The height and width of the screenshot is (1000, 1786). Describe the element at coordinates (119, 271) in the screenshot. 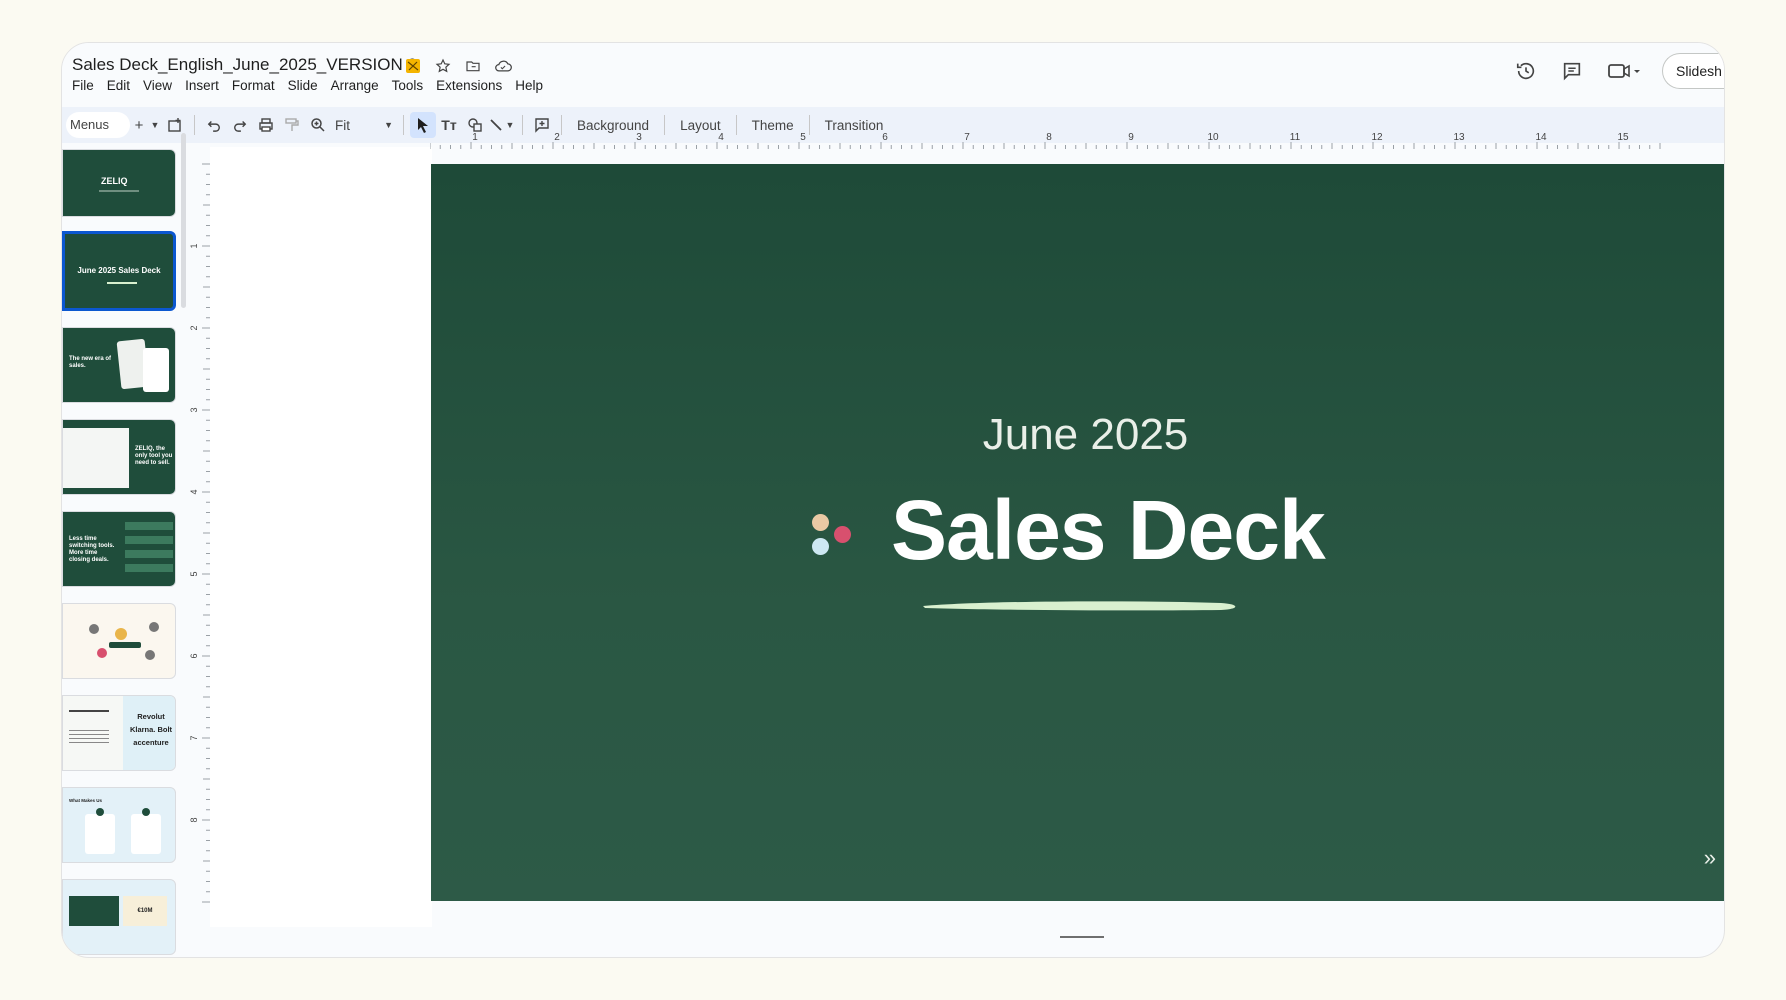

I see `slide-thumbnail-2: June 2025 Sales Deck` at that location.